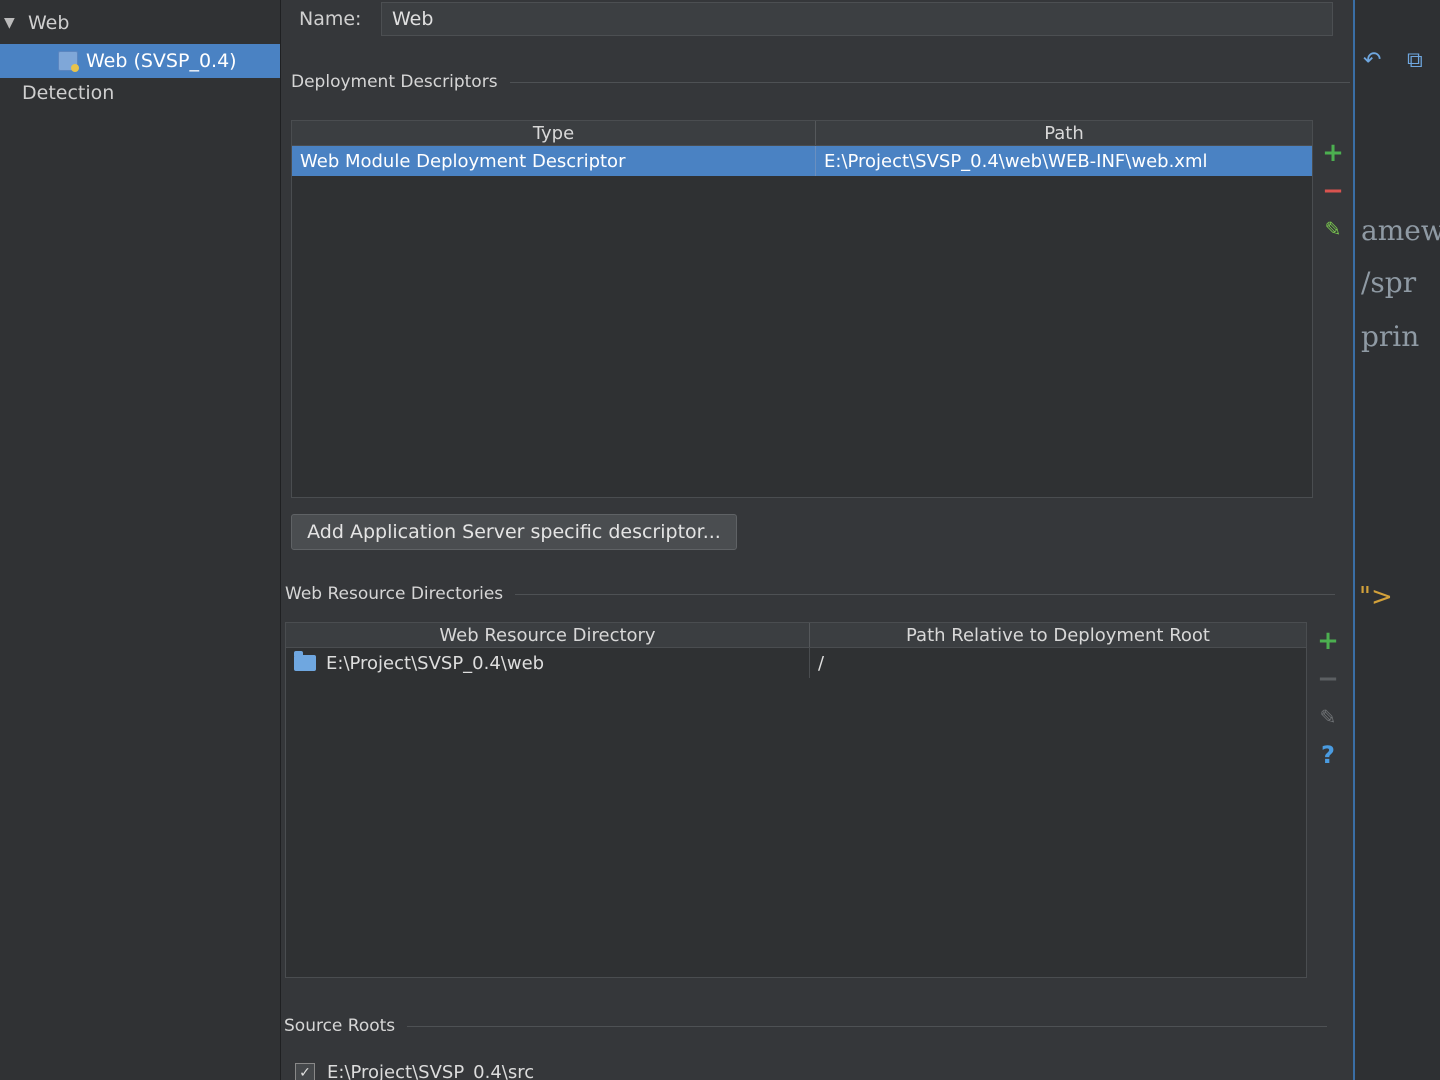  Describe the element at coordinates (554, 161) in the screenshot. I see `descriptor-type-cell: Web Module Deployment Descriptor` at that location.